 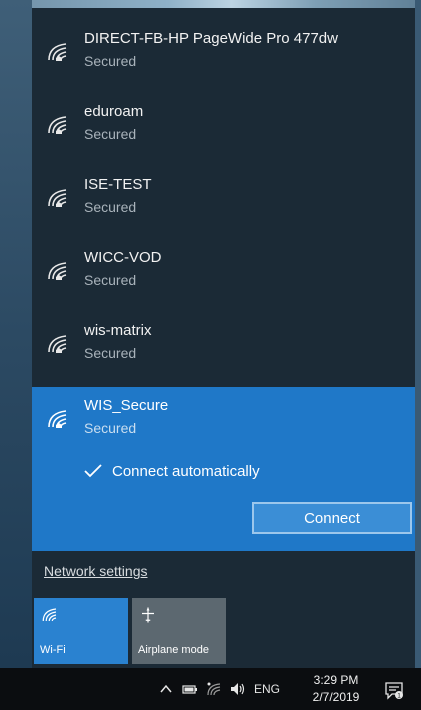 What do you see at coordinates (179, 631) in the screenshot?
I see `airplane-mode-tile: Airplane mode` at bounding box center [179, 631].